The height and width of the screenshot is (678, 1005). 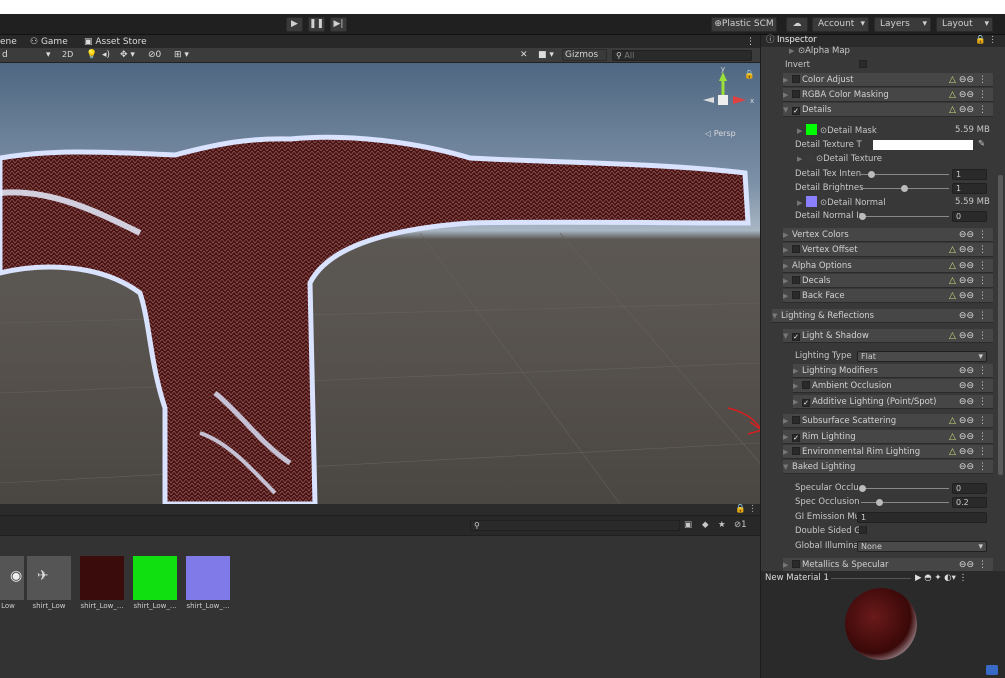 What do you see at coordinates (902, 24) in the screenshot?
I see `layers-dropdown: Layers` at bounding box center [902, 24].